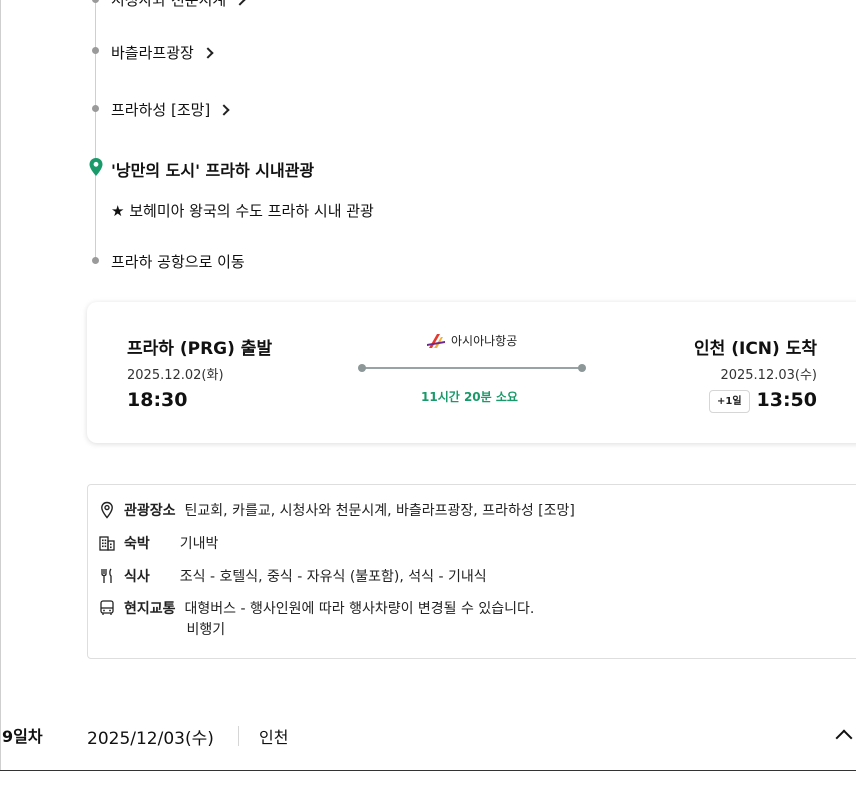 The image size is (856, 796). What do you see at coordinates (379, 511) in the screenshot?
I see `info-value: 틴교회, 카를교, 시청사와 천문시계, 바츨라프광장, 프라하성 [조망]` at bounding box center [379, 511].